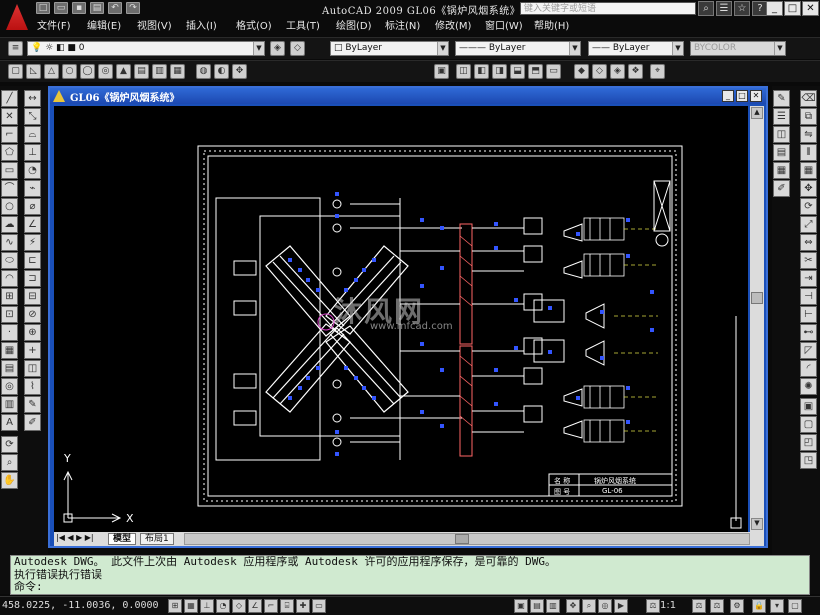 This screenshot has width=820, height=615. Describe the element at coordinates (9, 314) in the screenshot. I see `make-block-icon: ⊡` at that location.